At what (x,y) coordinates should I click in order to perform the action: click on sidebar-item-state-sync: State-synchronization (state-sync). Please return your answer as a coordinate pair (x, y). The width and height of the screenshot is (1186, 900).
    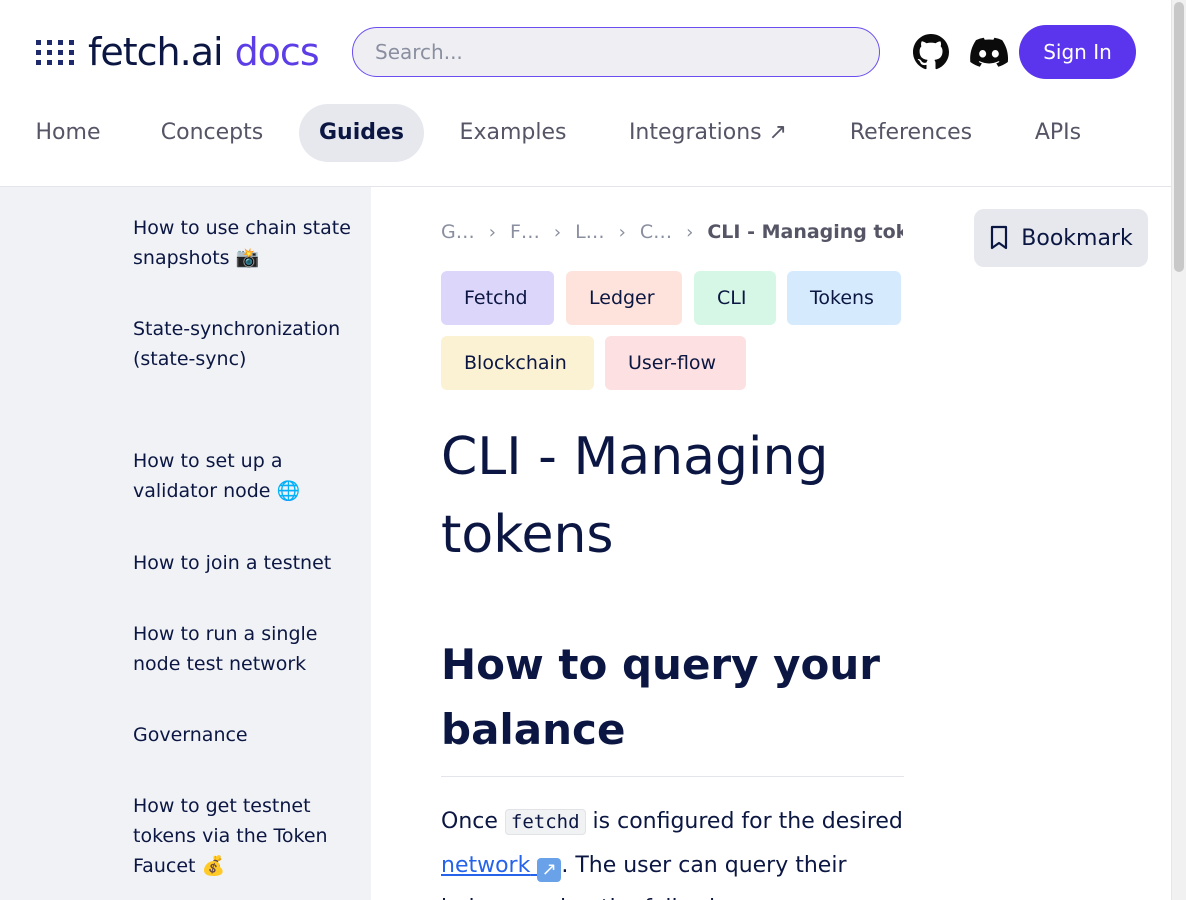
    Looking at the image, I should click on (243, 344).